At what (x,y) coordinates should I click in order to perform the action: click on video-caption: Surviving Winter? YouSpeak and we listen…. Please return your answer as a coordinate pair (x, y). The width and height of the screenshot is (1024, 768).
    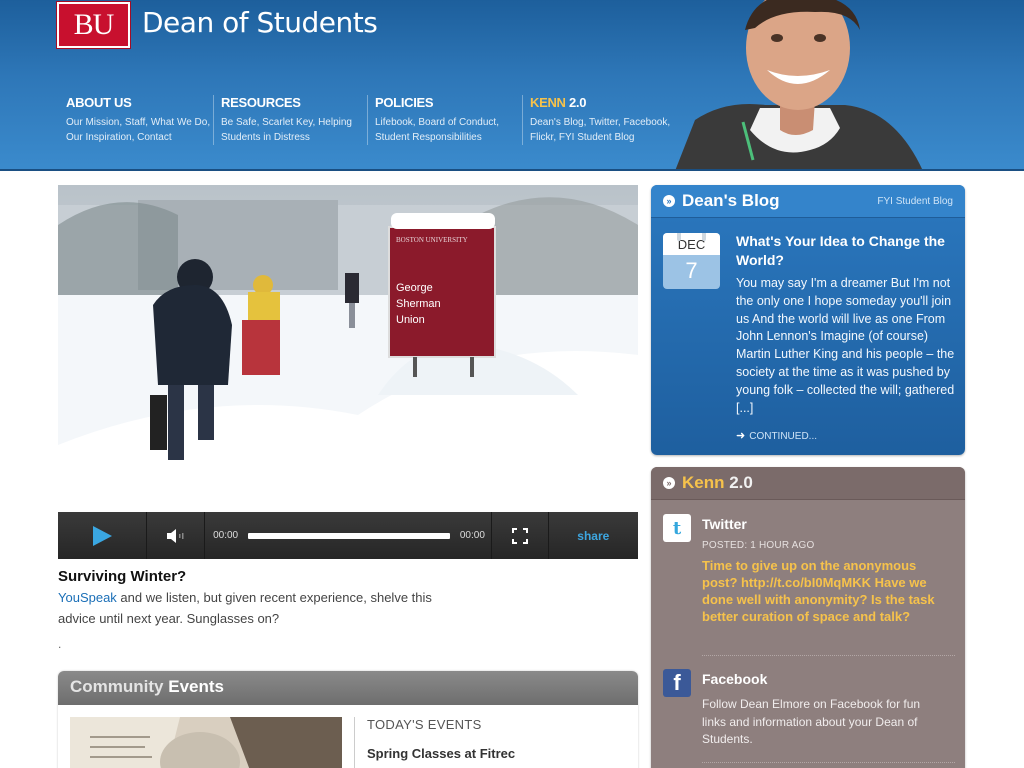
    Looking at the image, I should click on (248, 598).